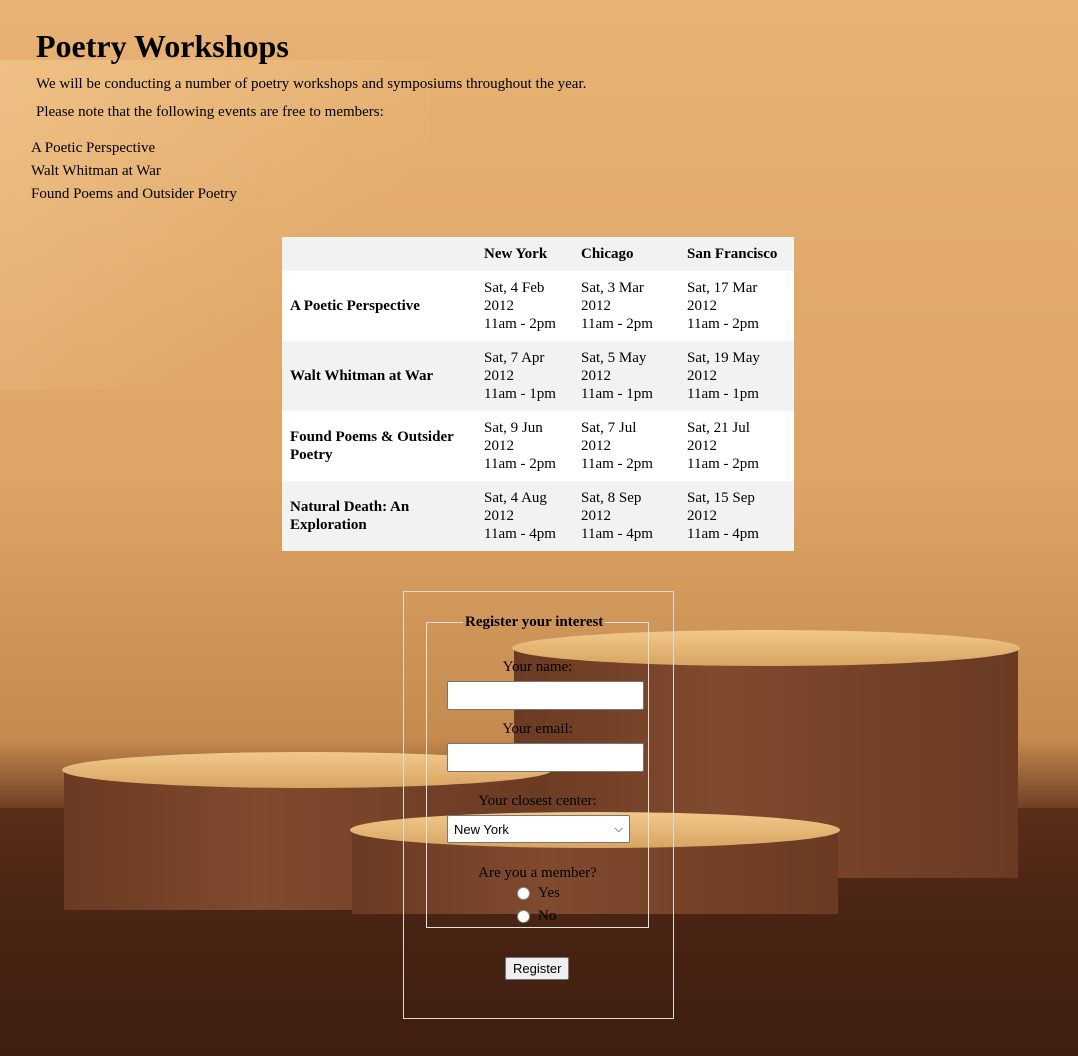 The width and height of the screenshot is (1078, 1056). What do you see at coordinates (96, 171) in the screenshot?
I see `list-item: Walt Whitman at War` at bounding box center [96, 171].